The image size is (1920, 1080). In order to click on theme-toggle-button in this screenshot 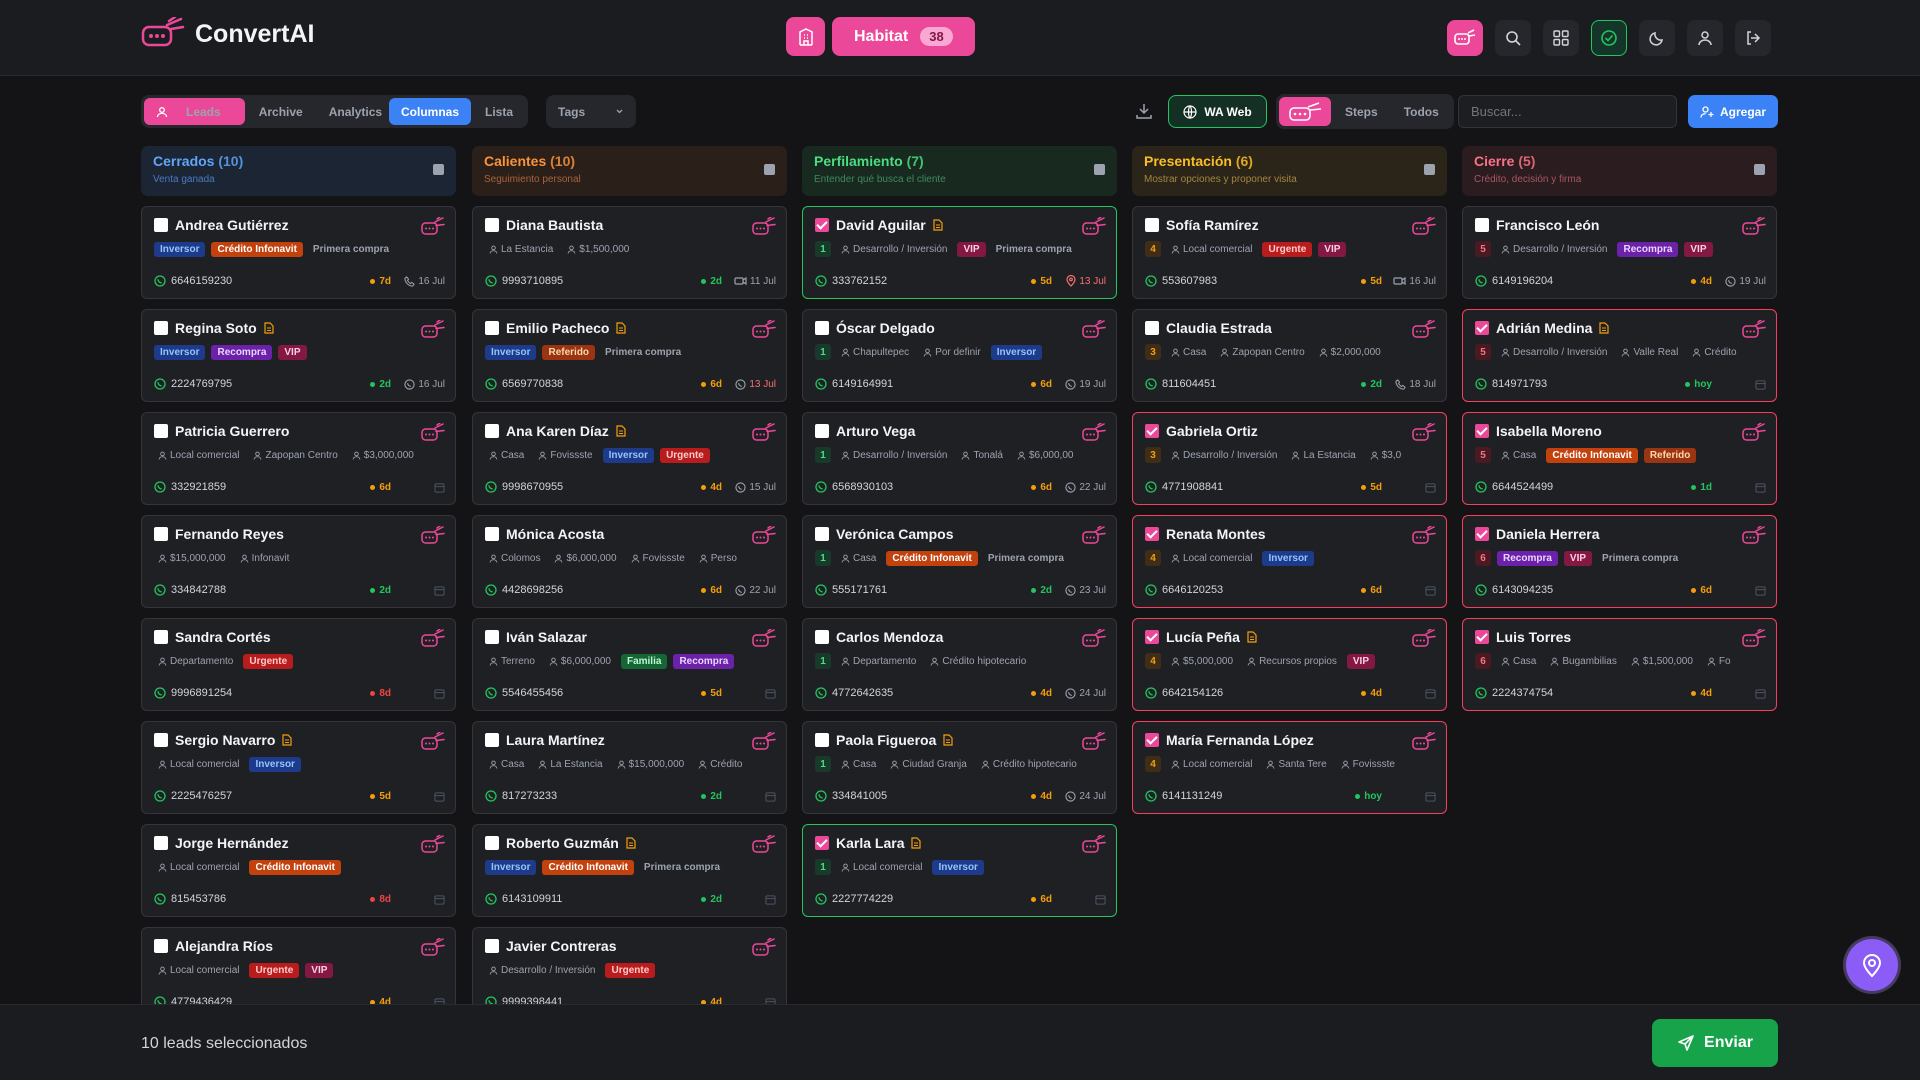, I will do `click(1657, 38)`.